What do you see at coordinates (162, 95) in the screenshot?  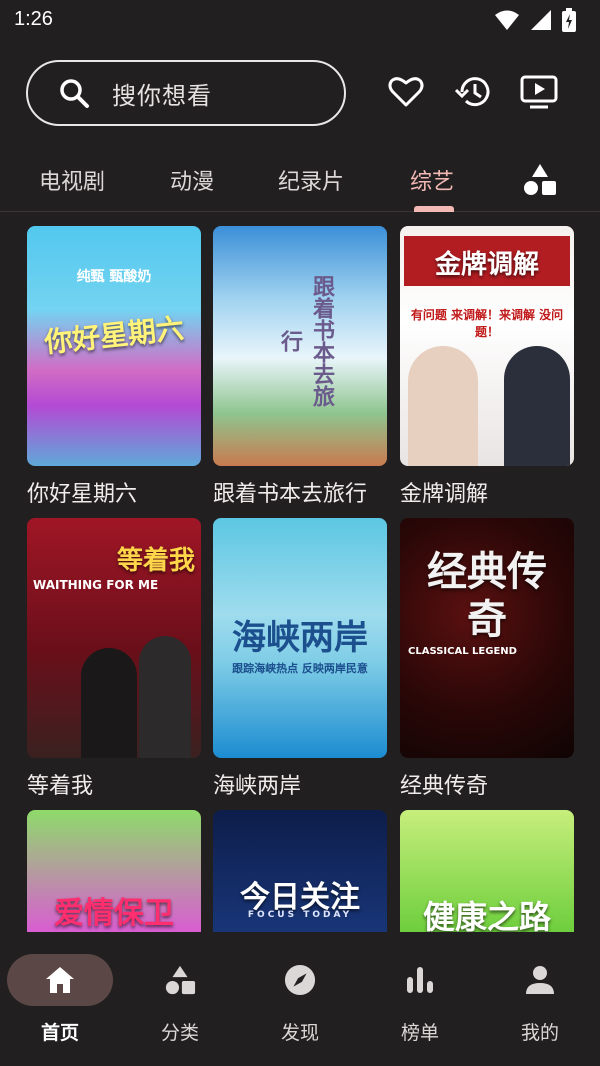 I see `search-placeholder: 搜你想看` at bounding box center [162, 95].